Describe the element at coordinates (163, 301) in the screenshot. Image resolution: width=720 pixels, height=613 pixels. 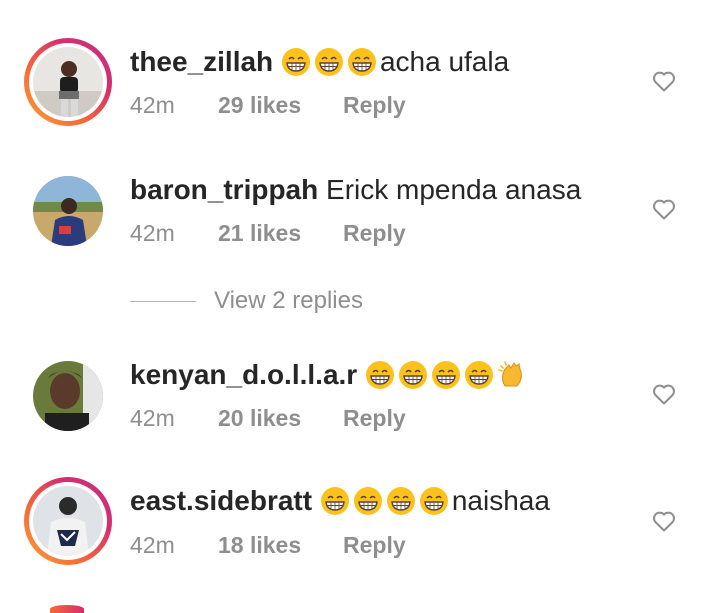
I see `replies-divider` at that location.